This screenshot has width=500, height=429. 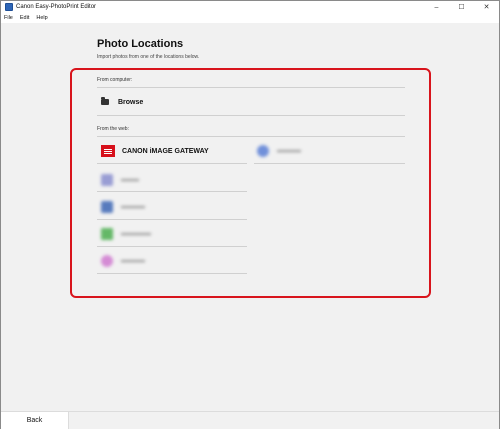 What do you see at coordinates (250, 420) in the screenshot?
I see `footer-bar` at bounding box center [250, 420].